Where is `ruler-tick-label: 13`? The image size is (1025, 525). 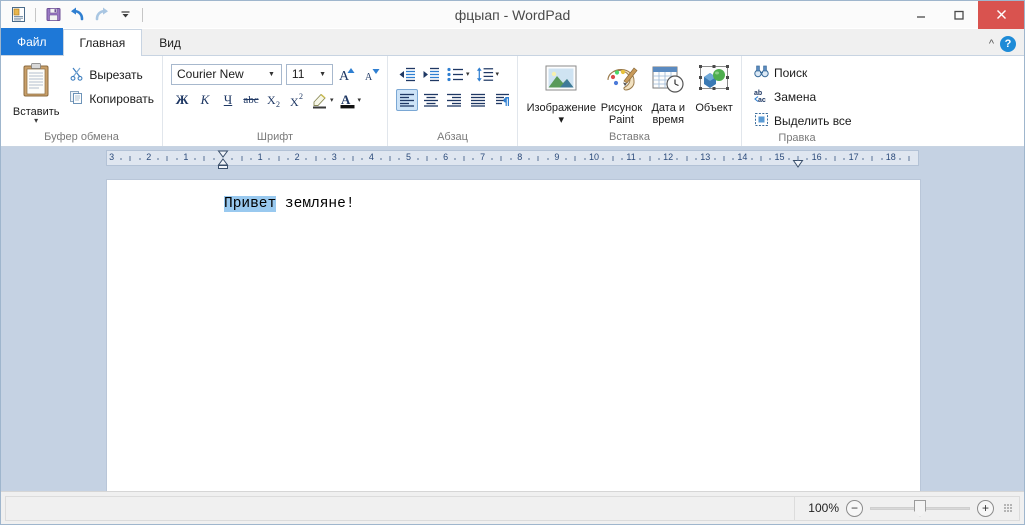 ruler-tick-label: 13 is located at coordinates (705, 157).